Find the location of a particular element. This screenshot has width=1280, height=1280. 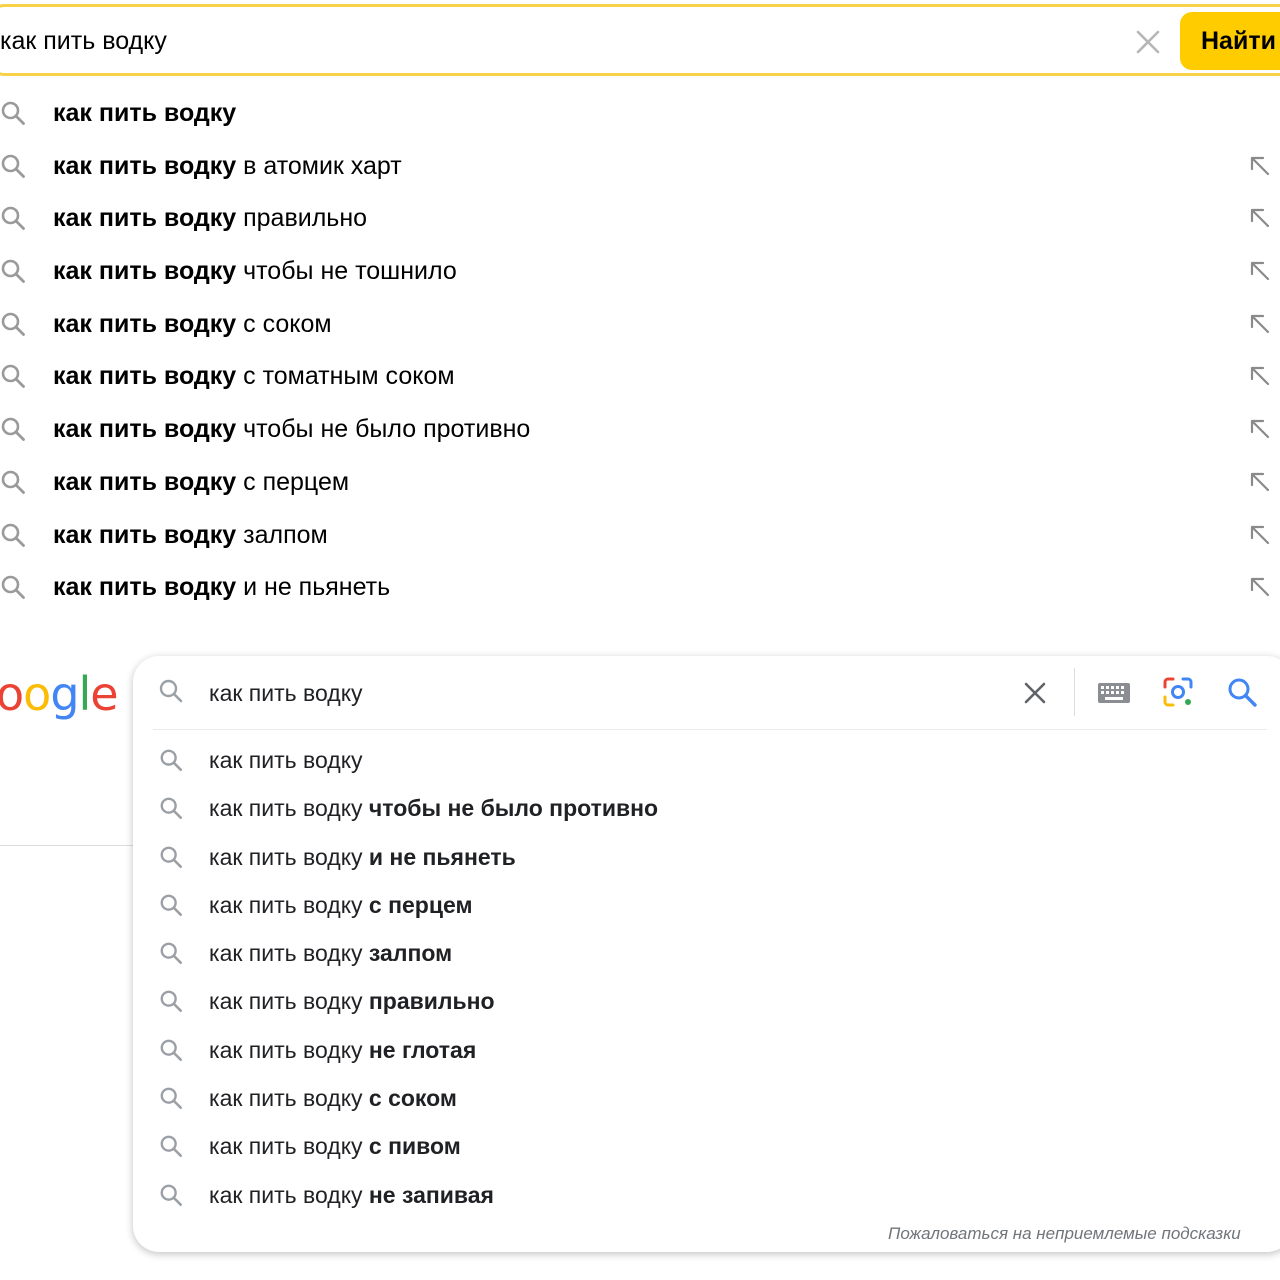

google-suggestion-item: как пить водку с пивом is located at coordinates (703, 1146).